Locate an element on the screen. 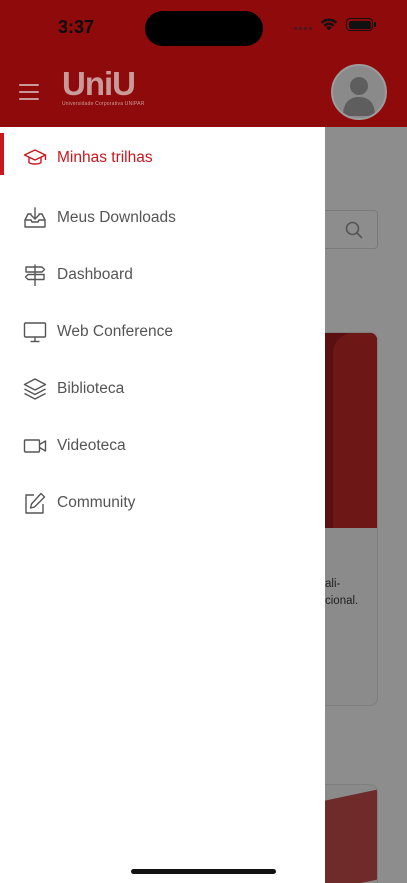 Image resolution: width=407 pixels, height=883 pixels. logo: UniU Universidade Corporativa UNIPAR is located at coordinates (103, 90).